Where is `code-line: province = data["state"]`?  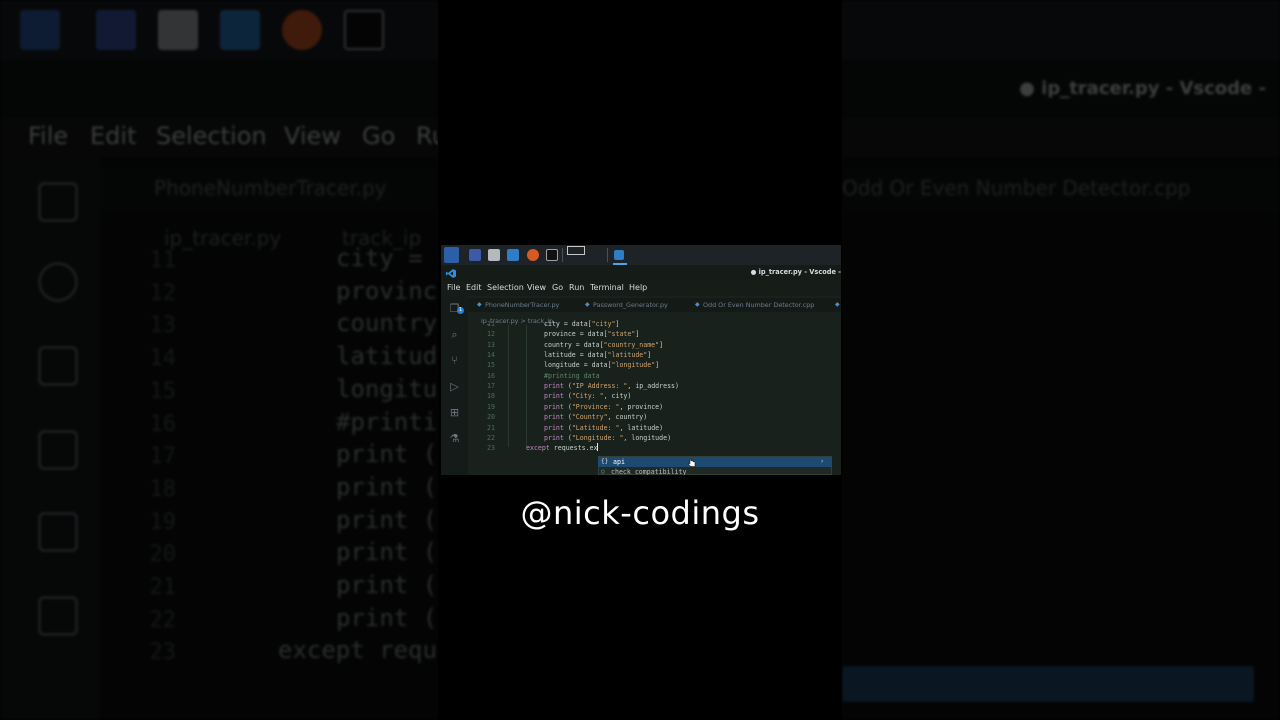 code-line: province = data["state"] is located at coordinates (591, 334).